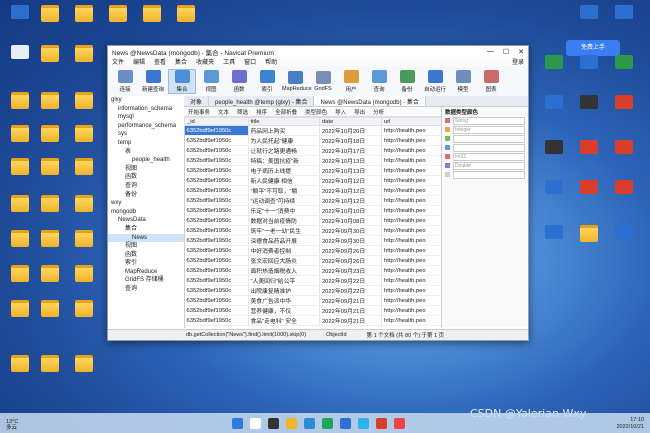 The height and width of the screenshot is (433, 650). Describe the element at coordinates (284, 290) in the screenshot. I see `table-cell: 出院康复精准护` at that location.